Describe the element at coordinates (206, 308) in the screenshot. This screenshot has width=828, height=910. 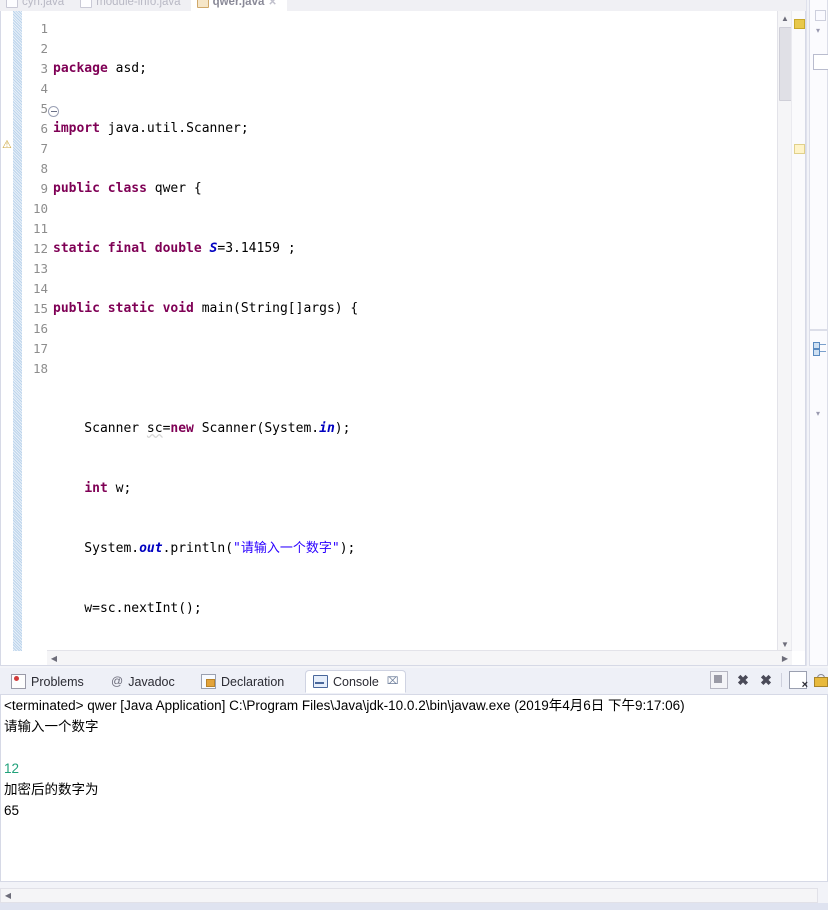
I see `code-line-5: public static void main(String[]args) {` at that location.